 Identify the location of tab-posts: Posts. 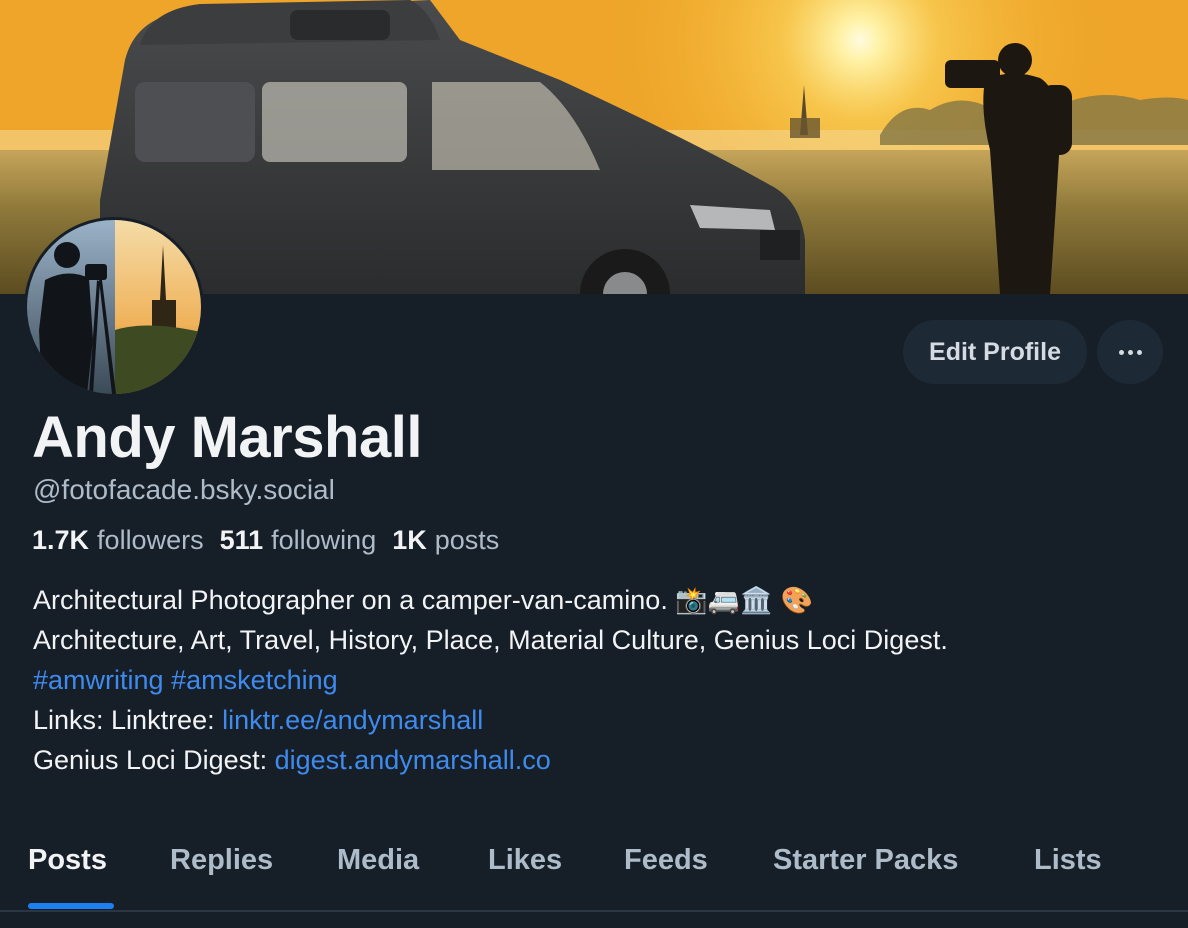
(67, 860).